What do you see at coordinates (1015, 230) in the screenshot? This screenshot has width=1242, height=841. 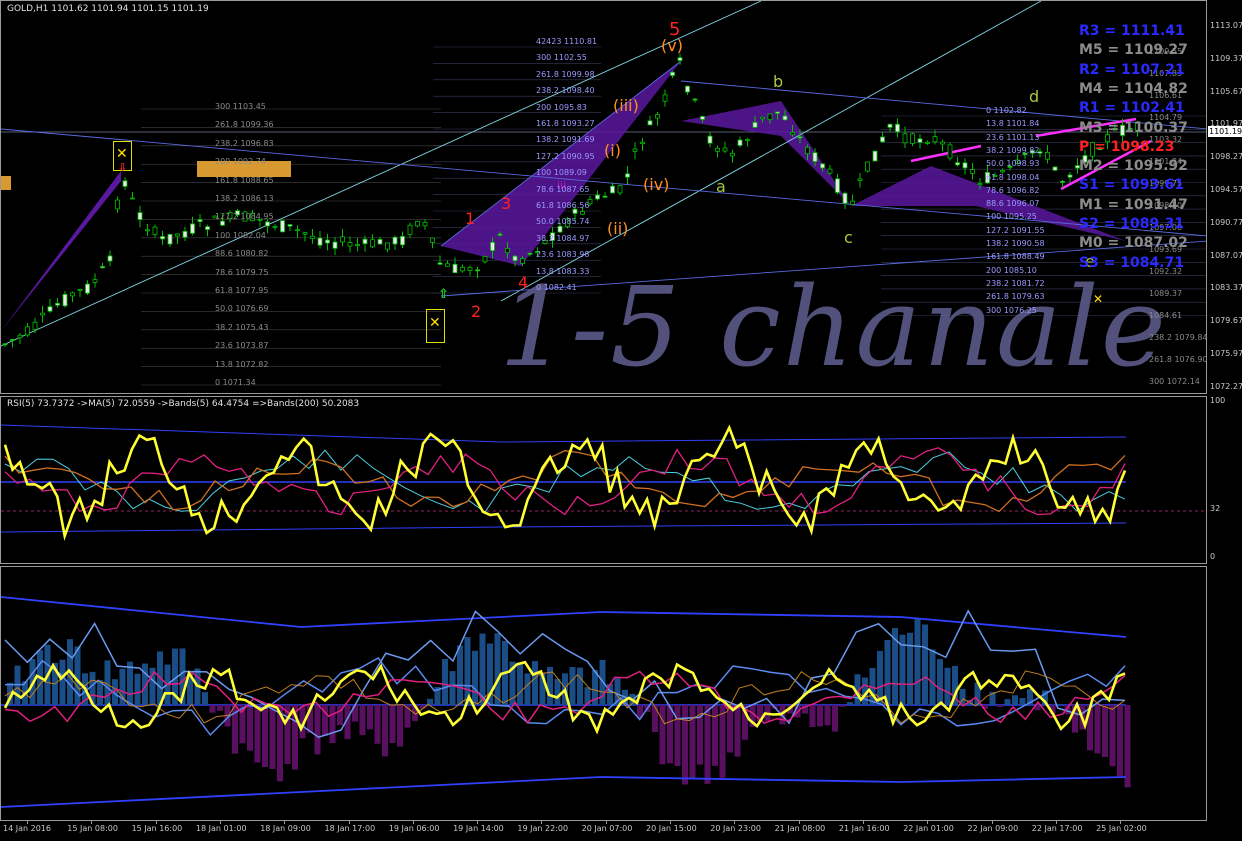 I see `fib-level-label: 127.2 1091.55` at bounding box center [1015, 230].